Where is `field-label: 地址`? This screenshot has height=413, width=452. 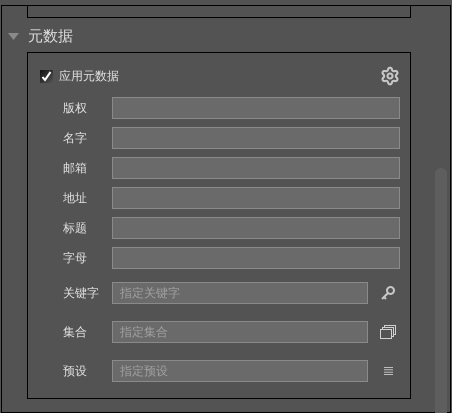
field-label: 地址 is located at coordinates (75, 198).